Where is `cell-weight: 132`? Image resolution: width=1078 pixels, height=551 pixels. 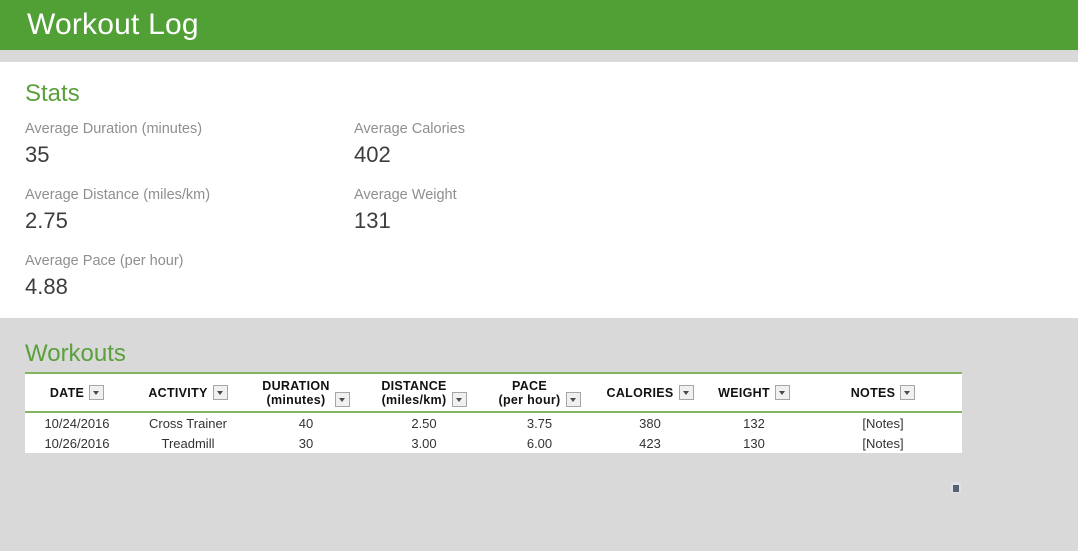
cell-weight: 132 is located at coordinates (754, 422).